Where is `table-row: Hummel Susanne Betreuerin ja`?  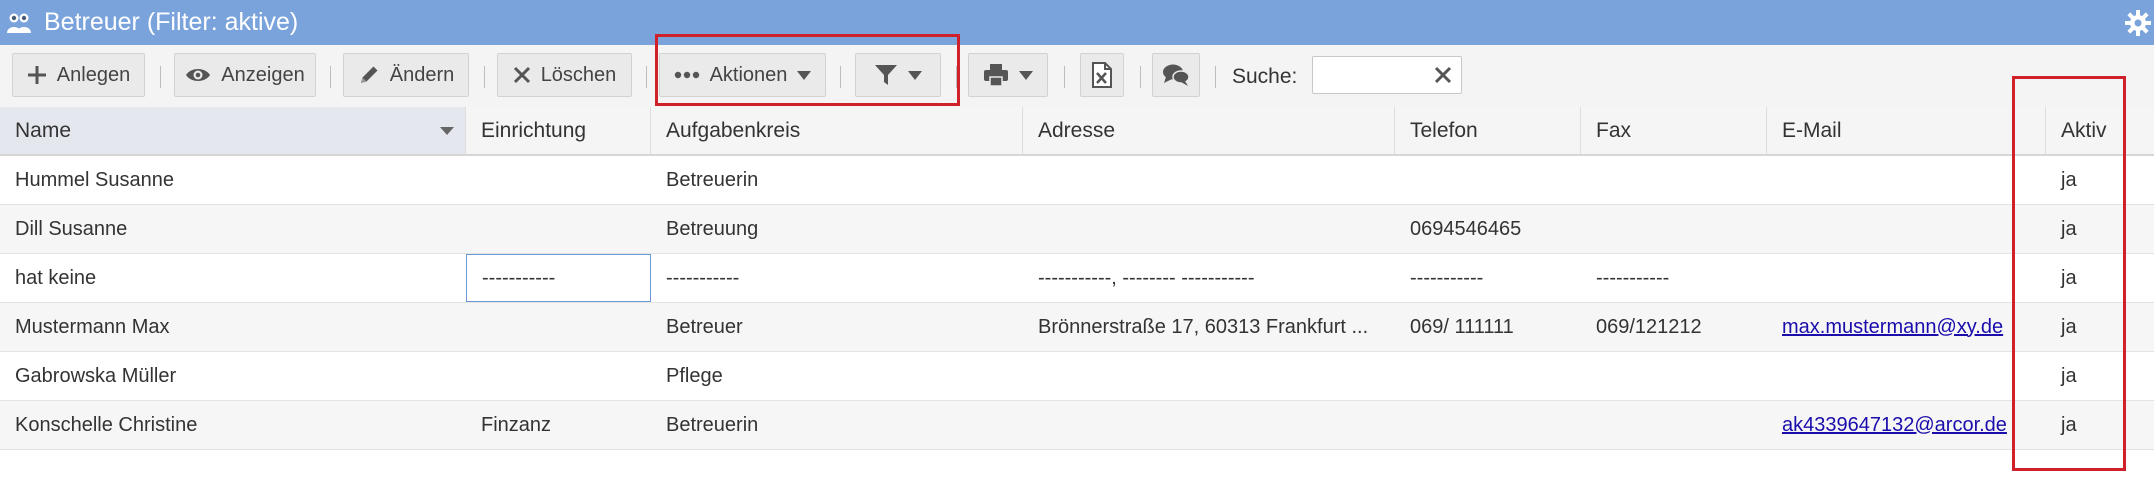 table-row: Hummel Susanne Betreuerin ja is located at coordinates (1077, 180).